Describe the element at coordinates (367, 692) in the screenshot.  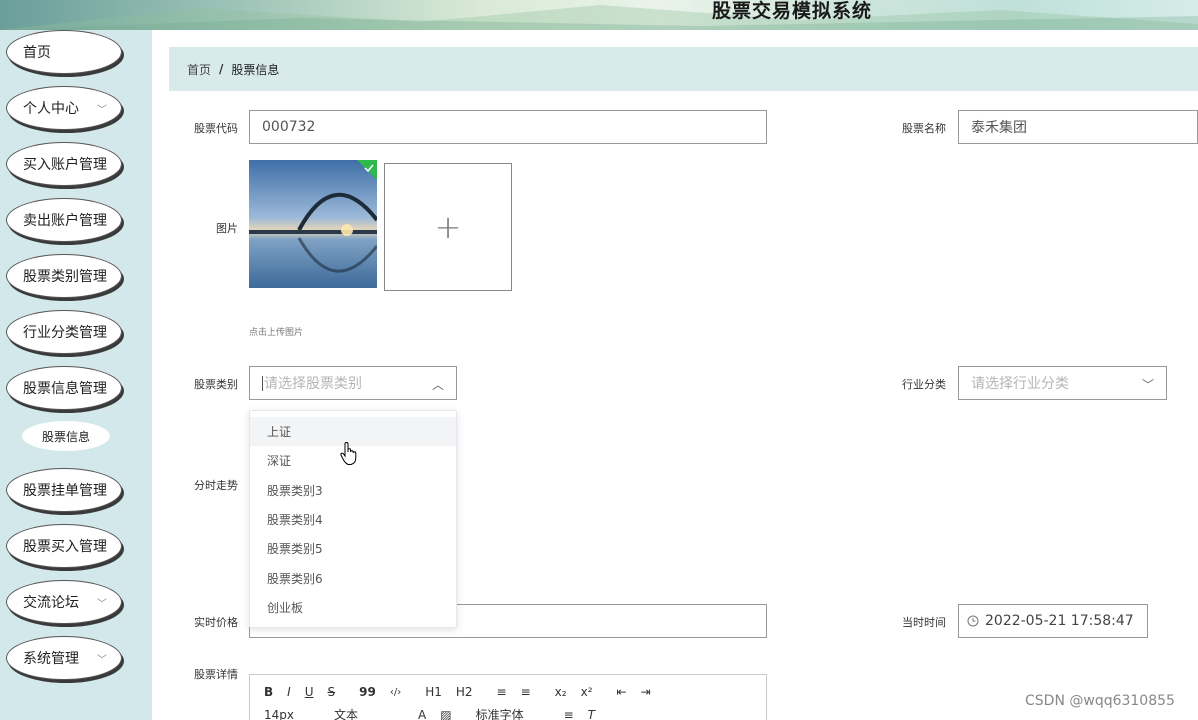
I see `quote-button: 99` at that location.